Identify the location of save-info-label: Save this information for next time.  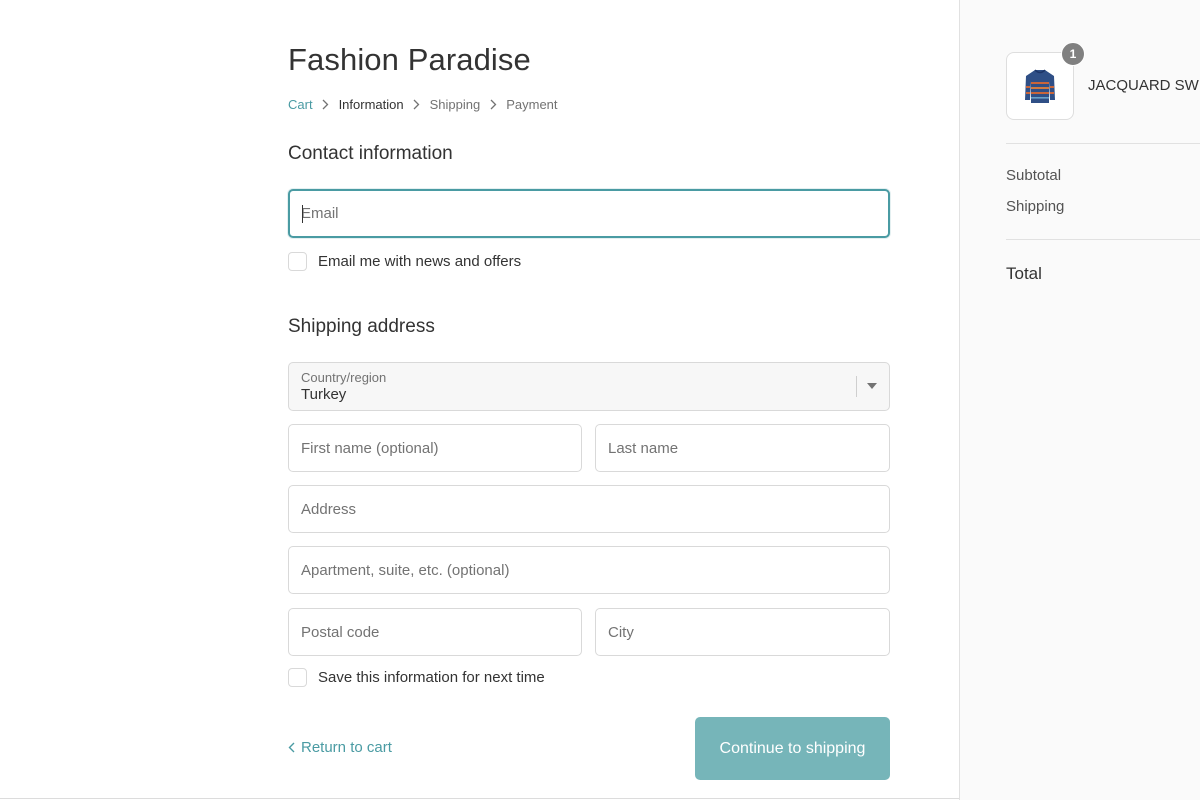
(431, 677).